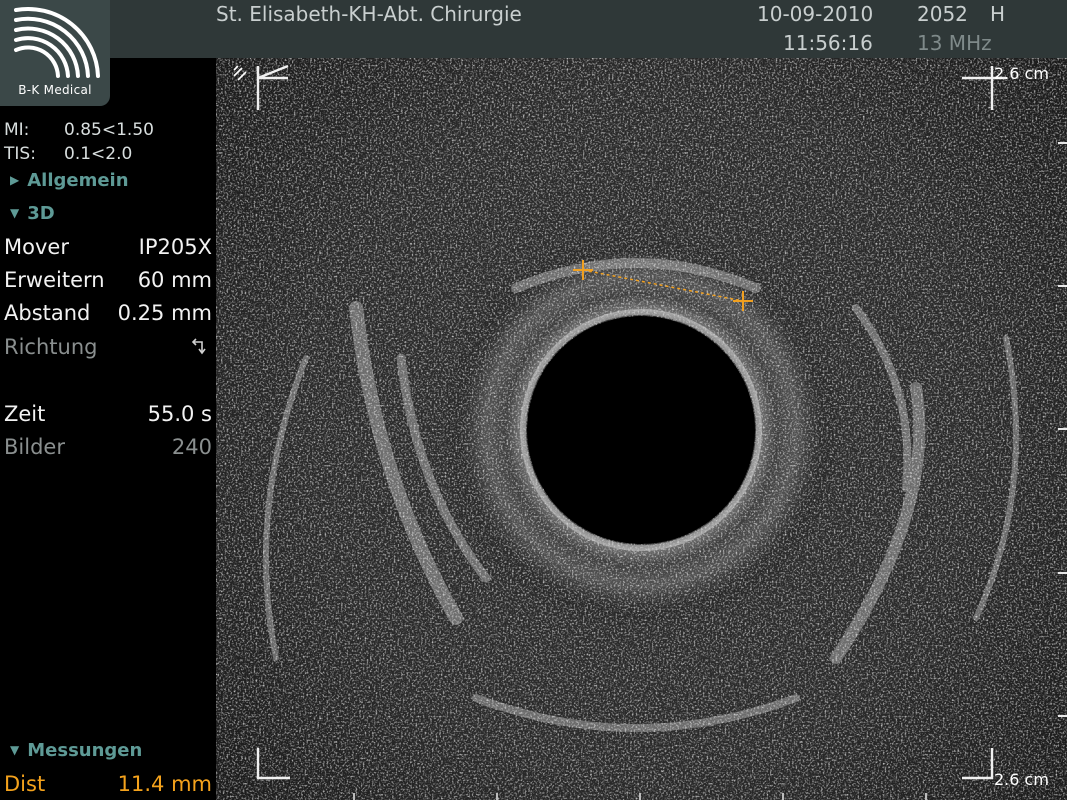  I want to click on section-messungen: ▼ Messungen, so click(76, 750).